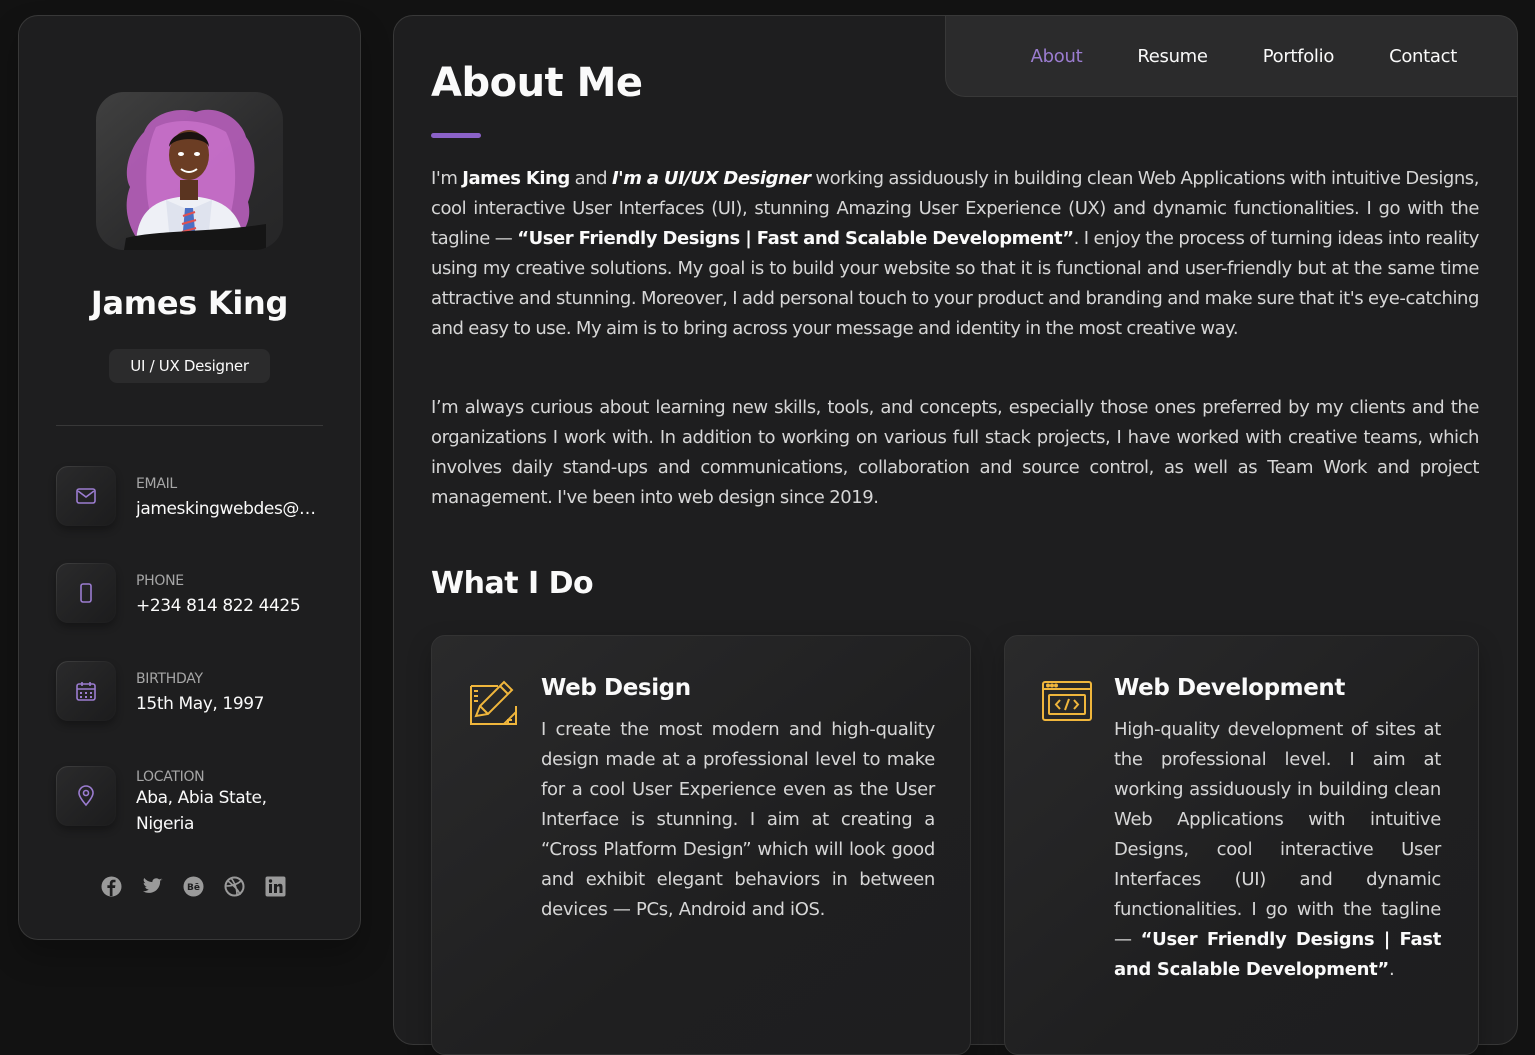 The width and height of the screenshot is (1535, 1055). I want to click on location-value: Aba, Abia State, Nigeria, so click(201, 811).